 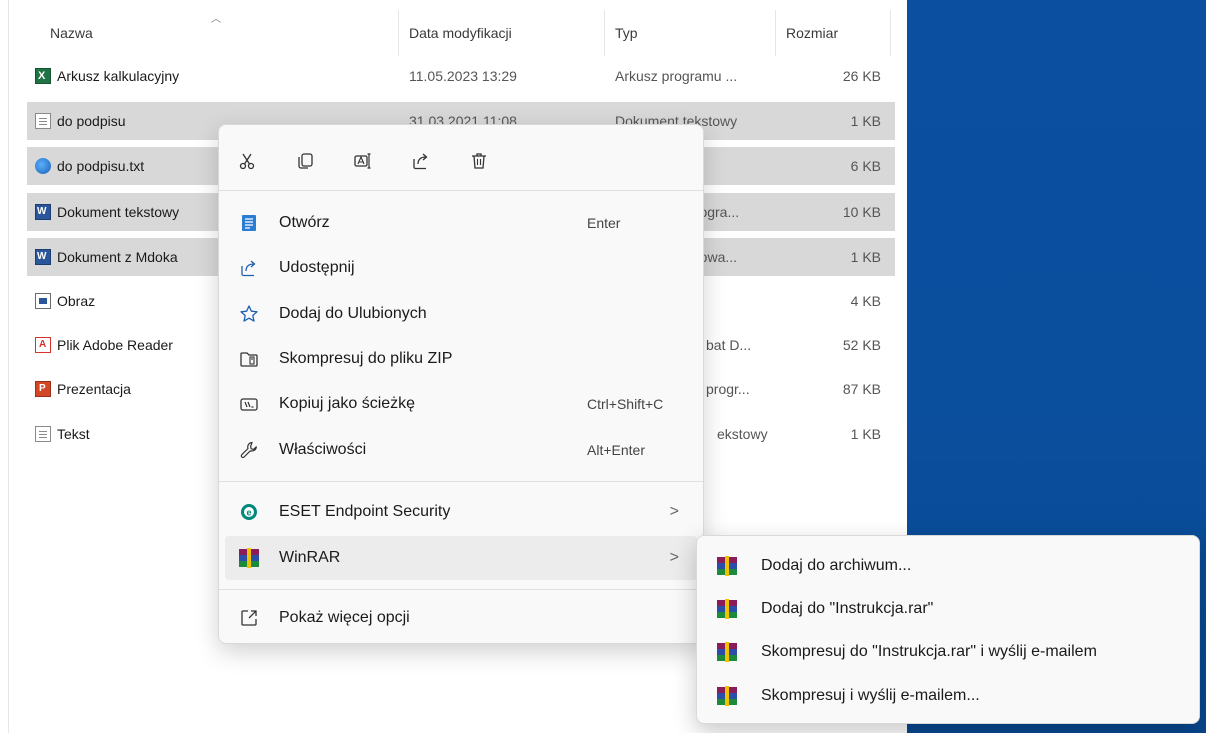 What do you see at coordinates (366, 358) in the screenshot?
I see `menu-item-label: Skompresuj do pliku ZIP` at bounding box center [366, 358].